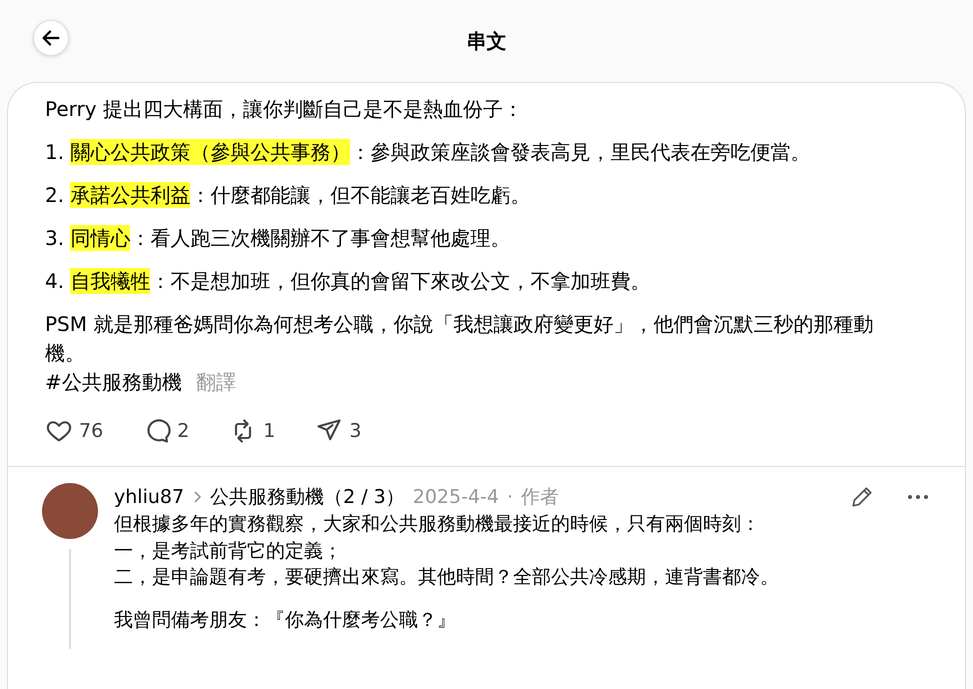 The width and height of the screenshot is (973, 689). Describe the element at coordinates (437, 524) in the screenshot. I see `reply-text-line: 但根據多年的實務觀察，大家和公共服務動機最接近的時候，只有兩個時刻：` at that location.